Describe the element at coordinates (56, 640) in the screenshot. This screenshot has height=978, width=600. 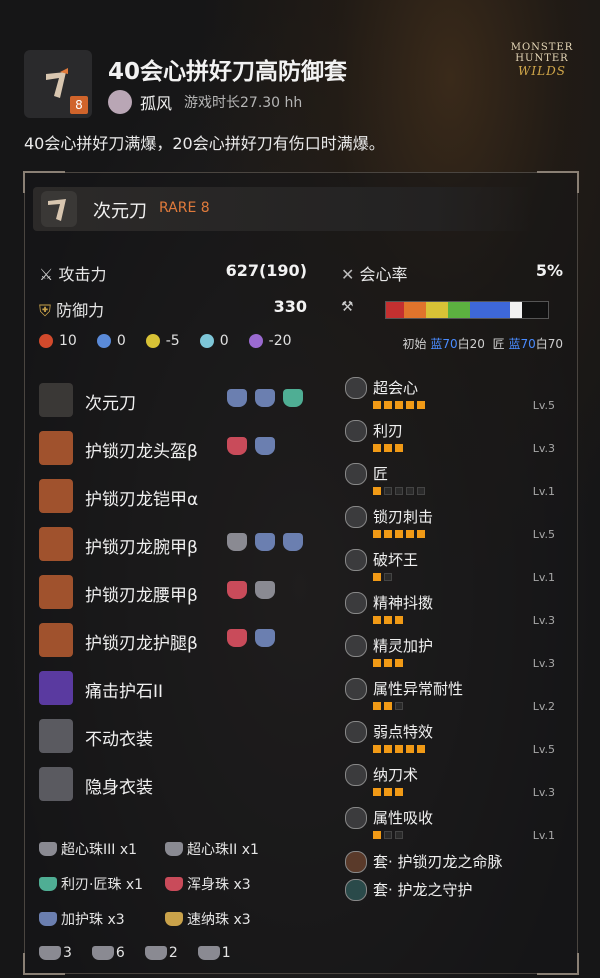
I see `greaves-icon` at that location.